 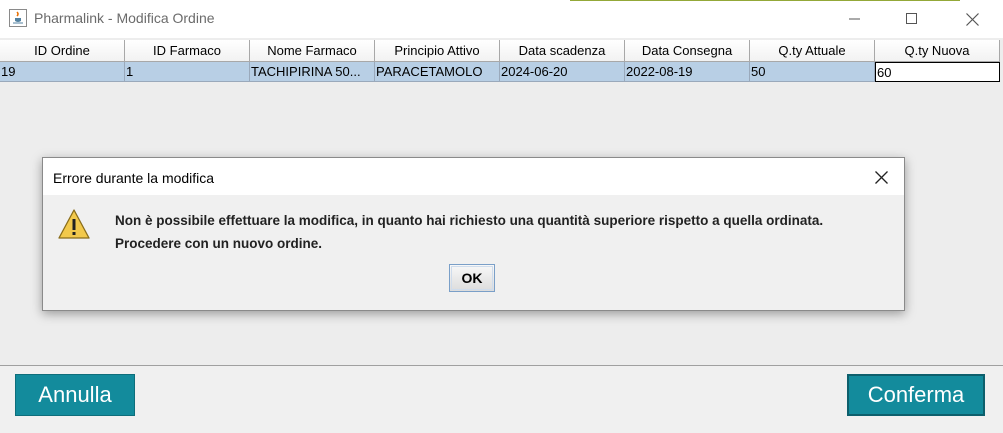 I want to click on minimize-button, so click(x=855, y=19).